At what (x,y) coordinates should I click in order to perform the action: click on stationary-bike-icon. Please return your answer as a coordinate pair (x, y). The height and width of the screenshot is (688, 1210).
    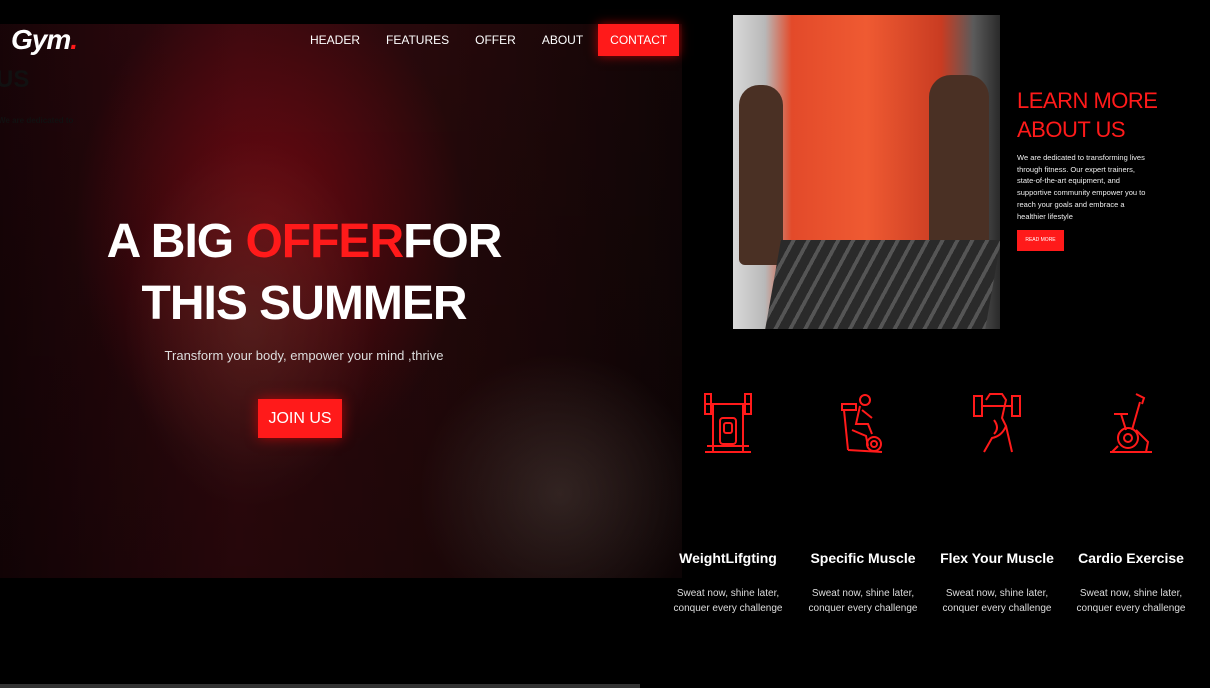
    Looking at the image, I should click on (862, 423).